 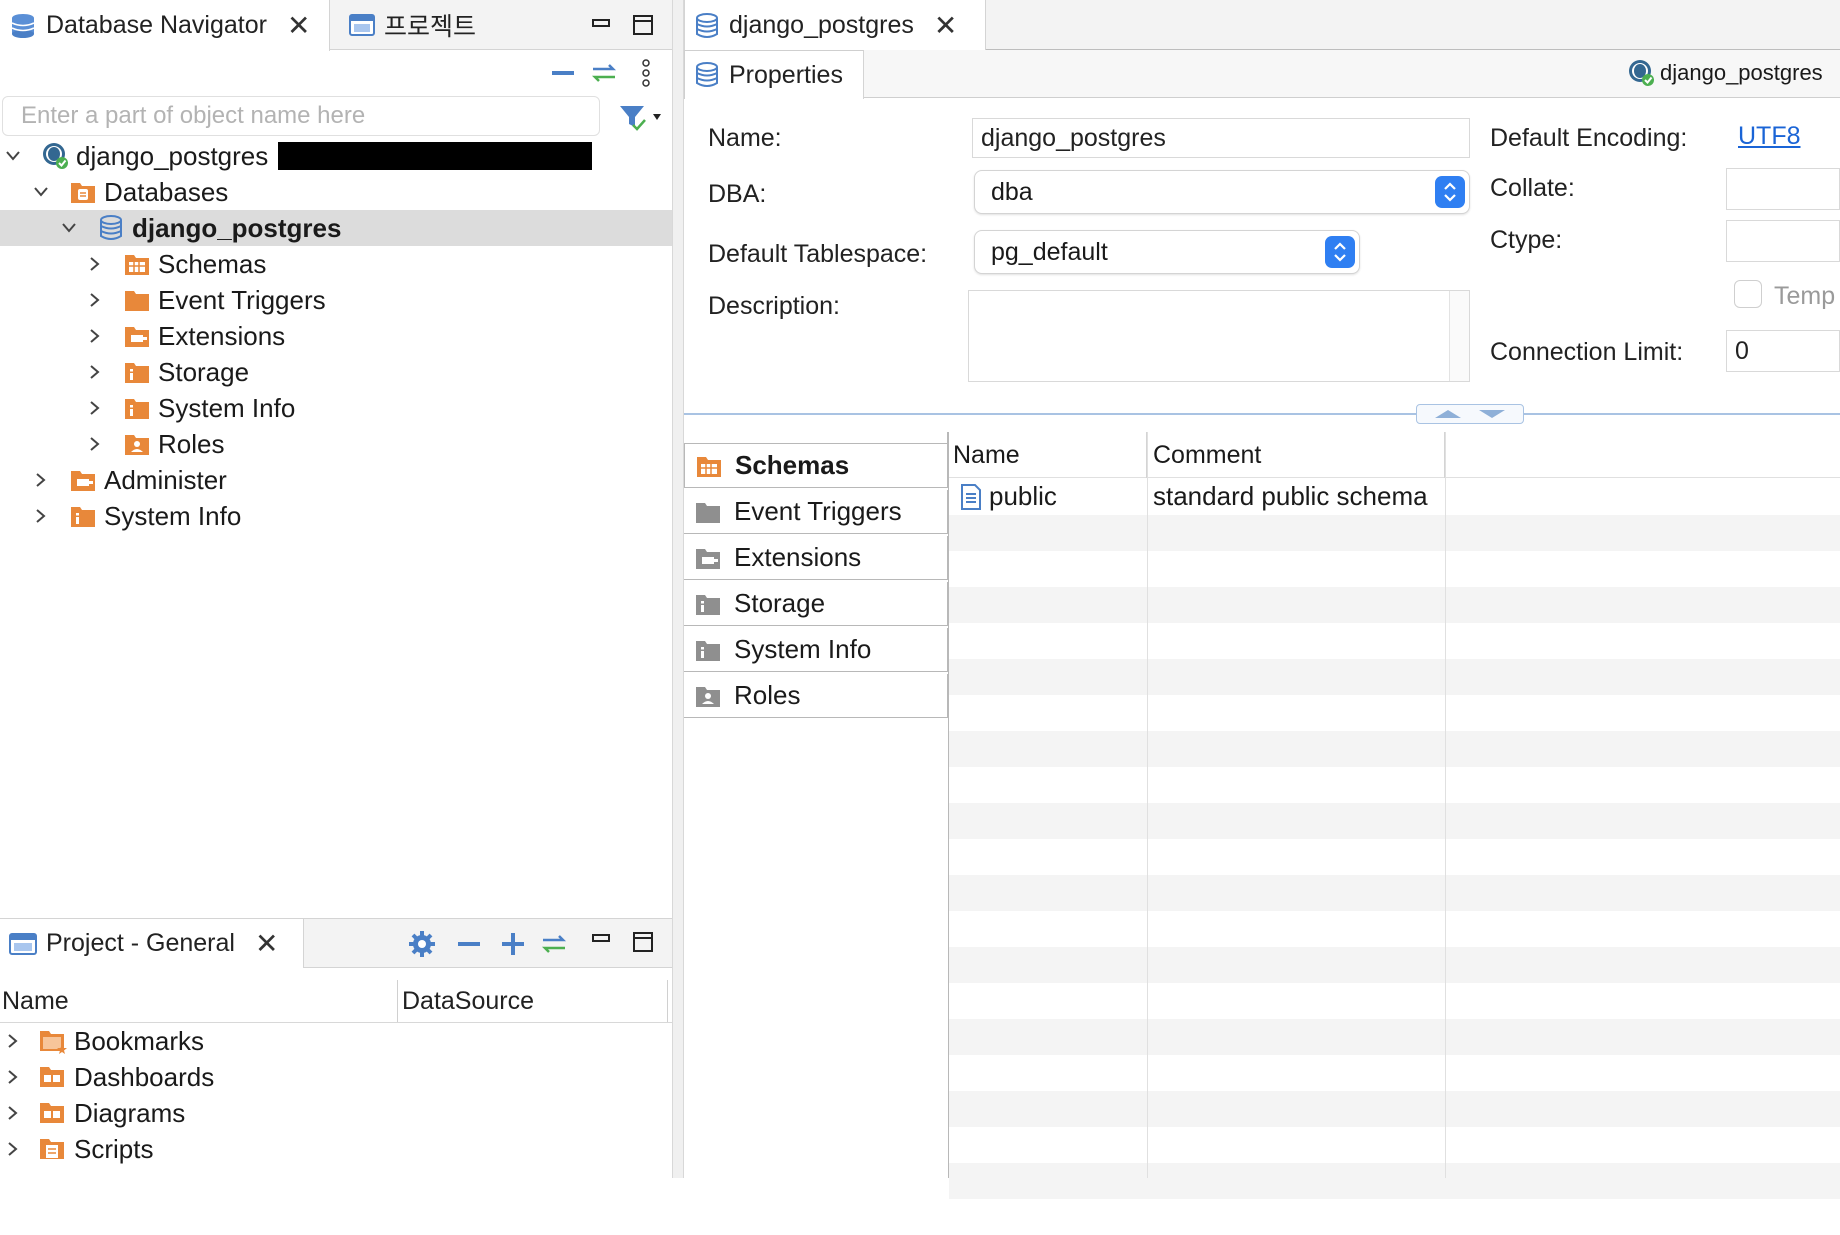 I want to click on project-item-diagrams: Diagrams, so click(x=336, y=1113).